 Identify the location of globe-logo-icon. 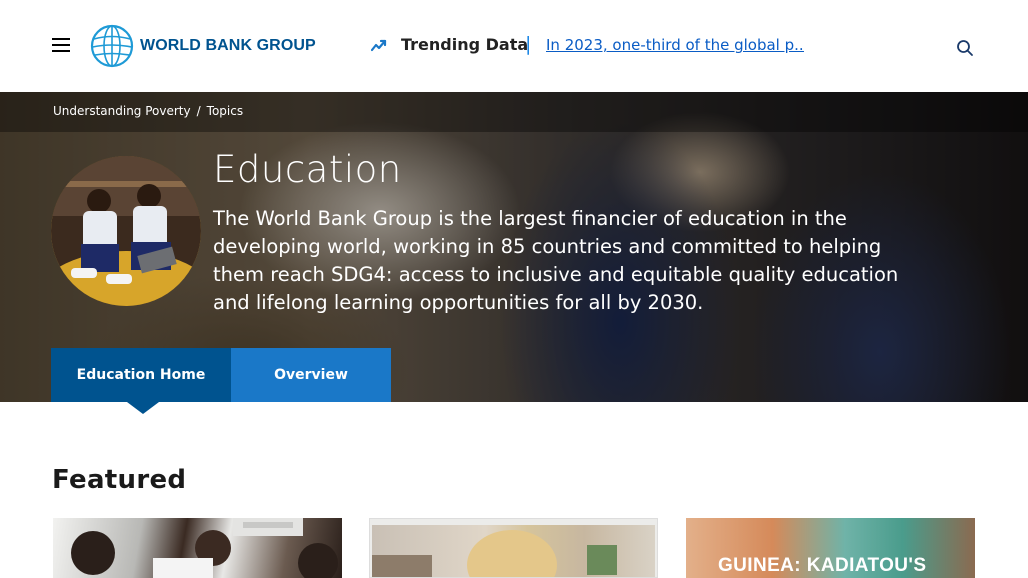
(112, 46).